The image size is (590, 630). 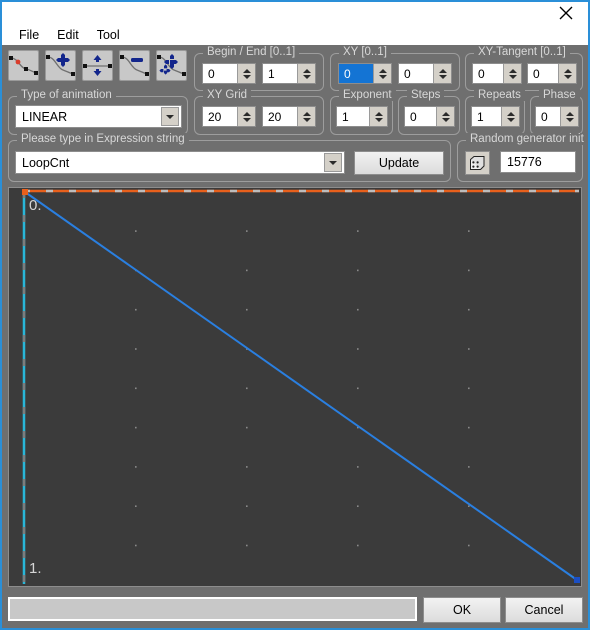 What do you see at coordinates (544, 610) in the screenshot?
I see `cancel-button: Cancel` at bounding box center [544, 610].